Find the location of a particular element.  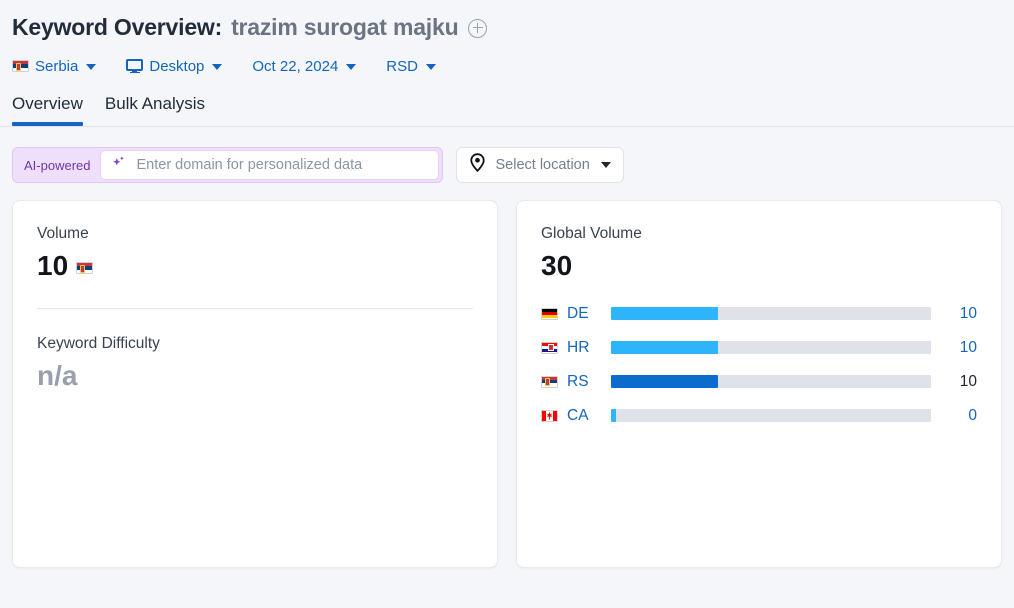

tab-list: Overview Bulk Analysis is located at coordinates (507, 110).